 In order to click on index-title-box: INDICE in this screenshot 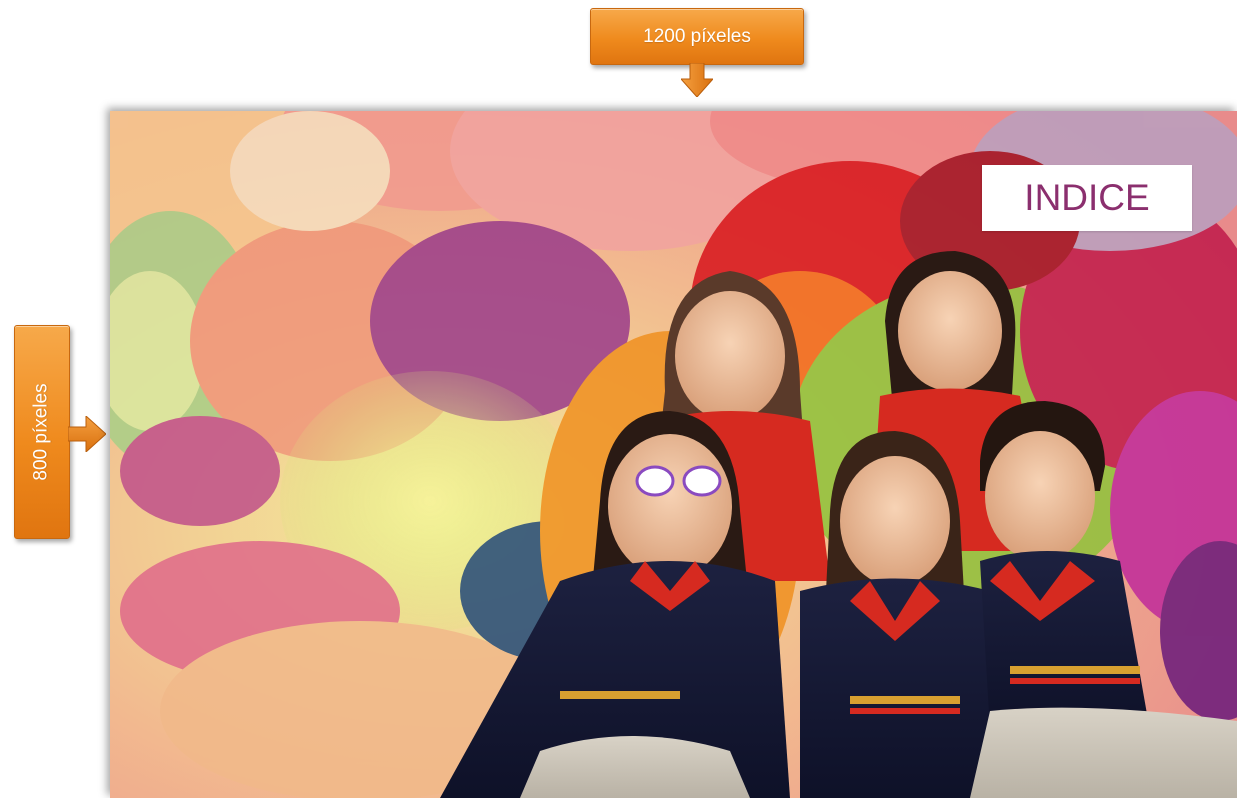, I will do `click(1087, 198)`.